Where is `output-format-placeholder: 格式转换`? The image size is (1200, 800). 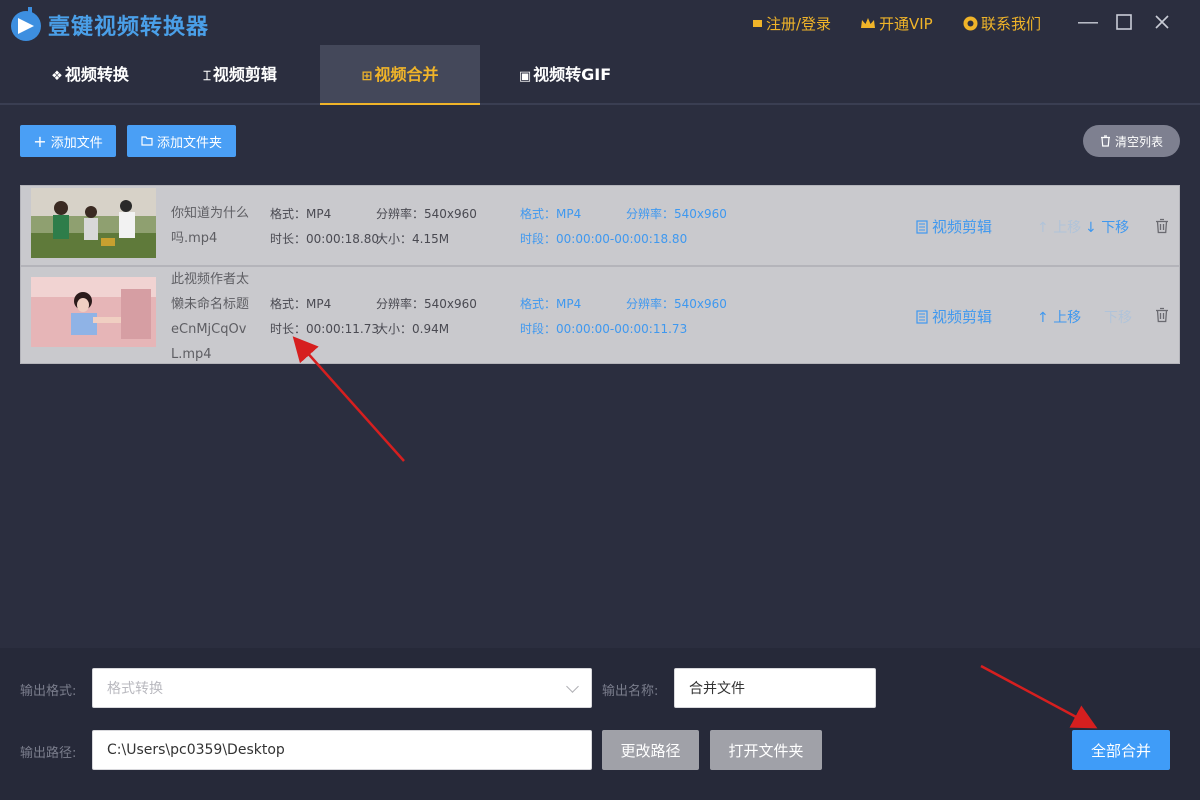 output-format-placeholder: 格式转换 is located at coordinates (135, 689).